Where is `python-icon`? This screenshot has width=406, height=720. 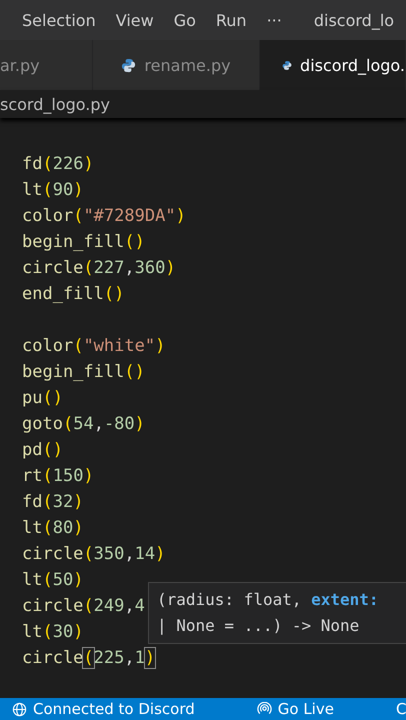
python-icon is located at coordinates (128, 65).